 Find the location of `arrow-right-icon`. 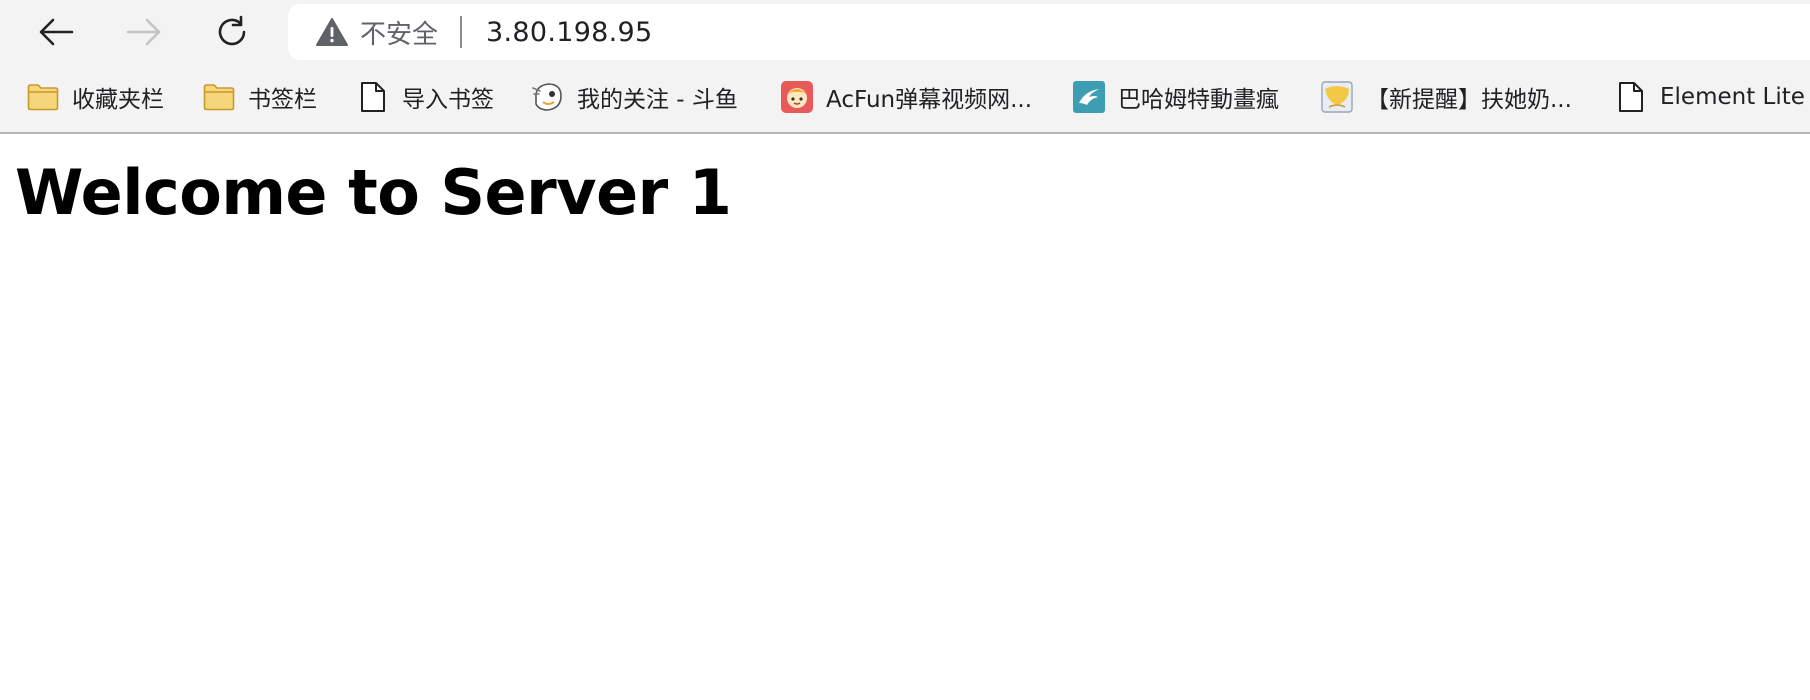

arrow-right-icon is located at coordinates (143, 32).